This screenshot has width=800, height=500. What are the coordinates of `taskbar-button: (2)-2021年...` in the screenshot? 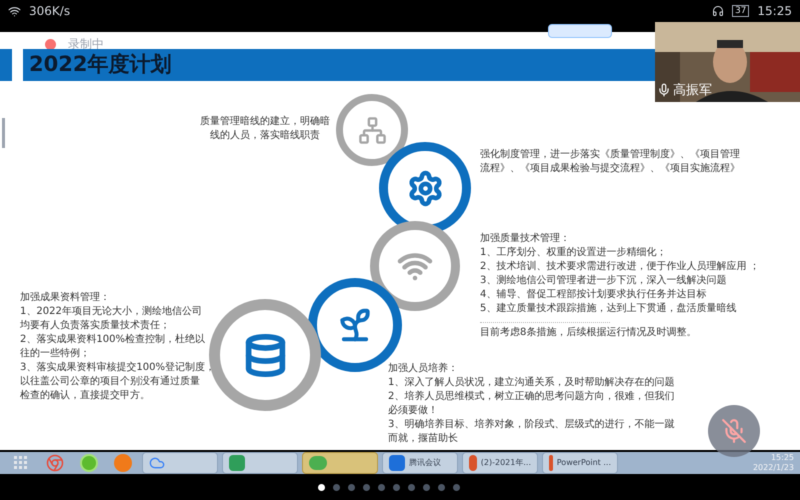 It's located at (500, 463).